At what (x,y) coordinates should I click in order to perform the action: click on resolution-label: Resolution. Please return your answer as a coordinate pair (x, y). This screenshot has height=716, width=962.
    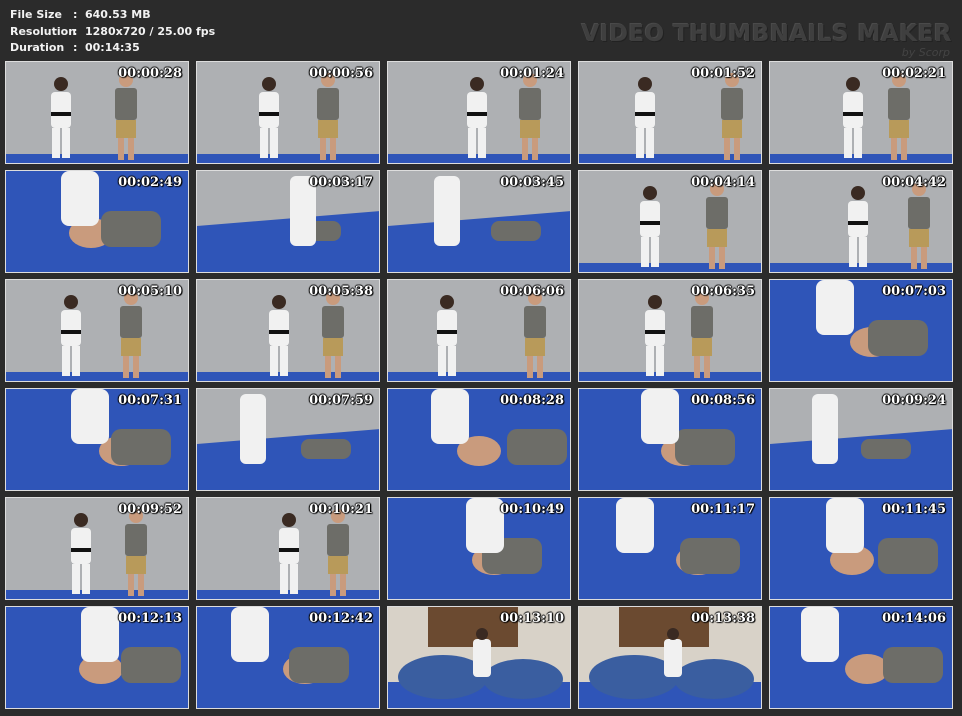
    Looking at the image, I should click on (43, 31).